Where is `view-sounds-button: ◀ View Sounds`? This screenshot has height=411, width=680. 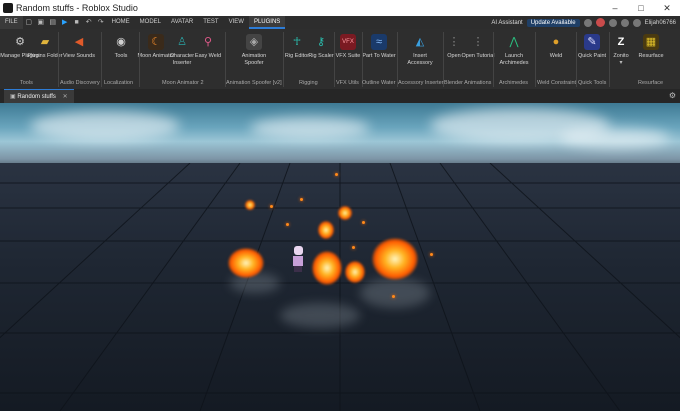
view-sounds-button: ◀ View Sounds is located at coordinates (79, 46).